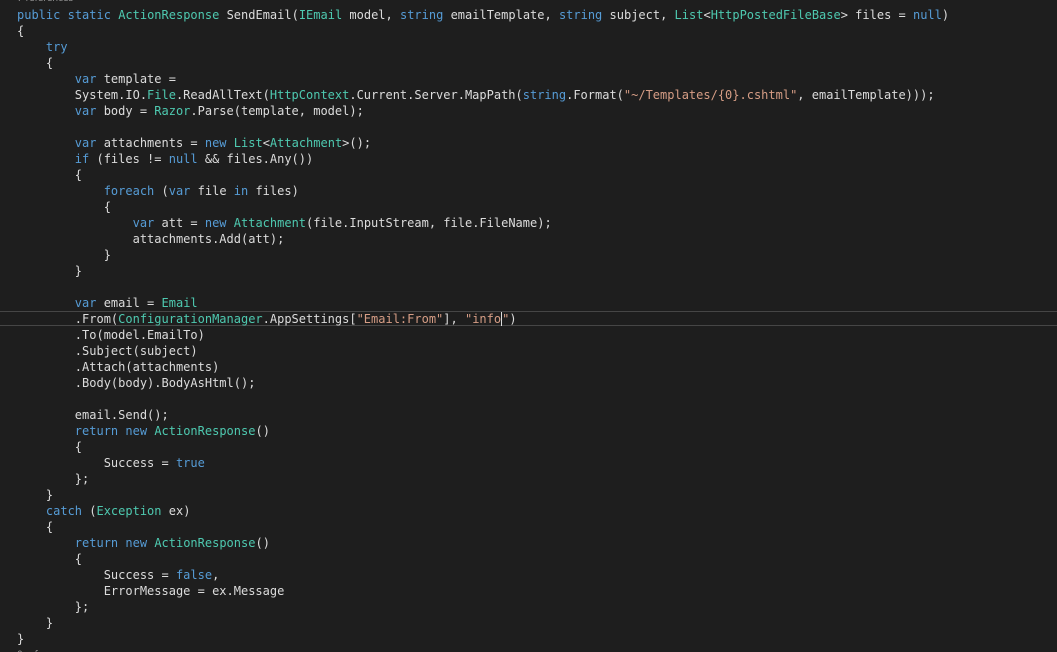 The width and height of the screenshot is (1057, 652). Describe the element at coordinates (537, 575) in the screenshot. I see `code-line: Success = false,` at that location.